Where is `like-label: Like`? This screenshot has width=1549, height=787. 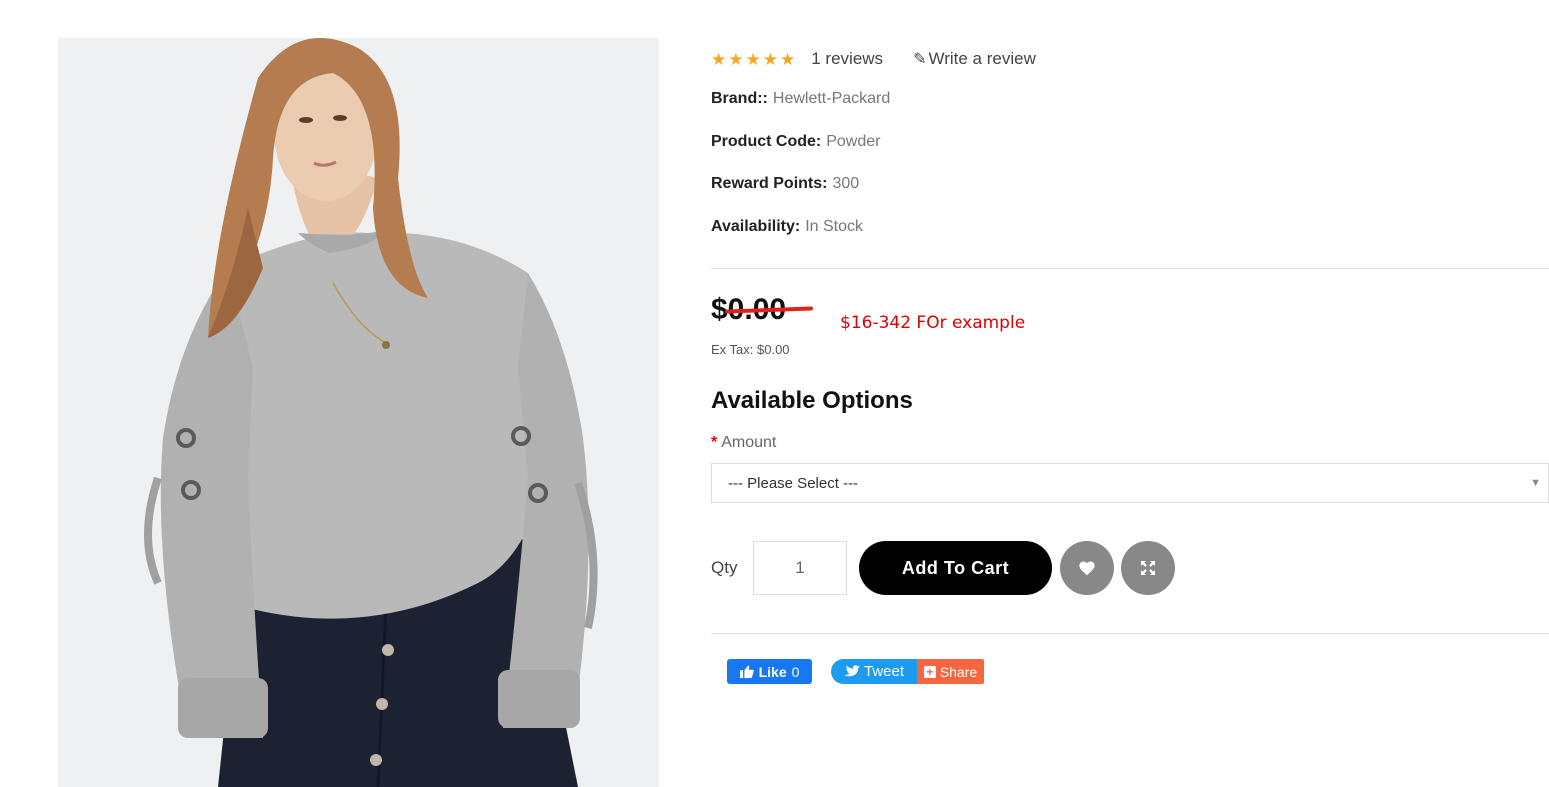 like-label: Like is located at coordinates (772, 671).